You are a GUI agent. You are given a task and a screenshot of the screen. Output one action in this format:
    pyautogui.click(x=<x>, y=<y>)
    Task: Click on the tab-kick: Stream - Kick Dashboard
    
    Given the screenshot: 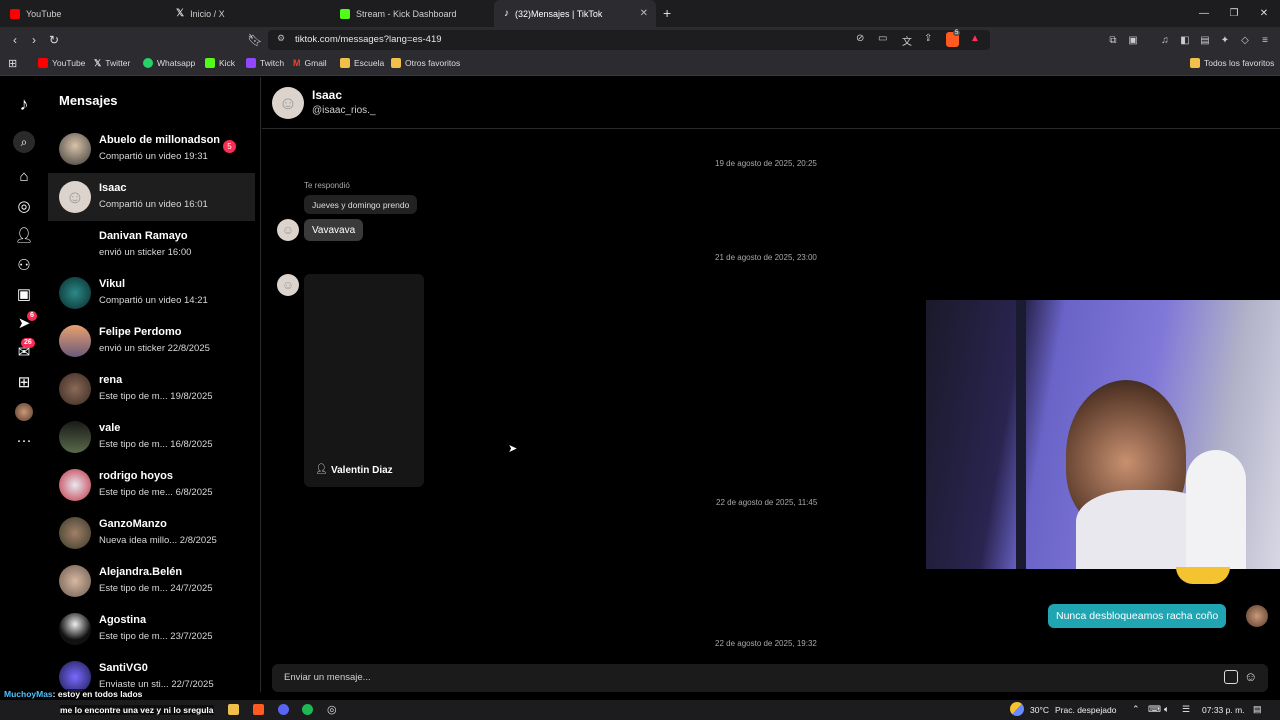 What is the action you would take?
    pyautogui.click(x=412, y=13)
    